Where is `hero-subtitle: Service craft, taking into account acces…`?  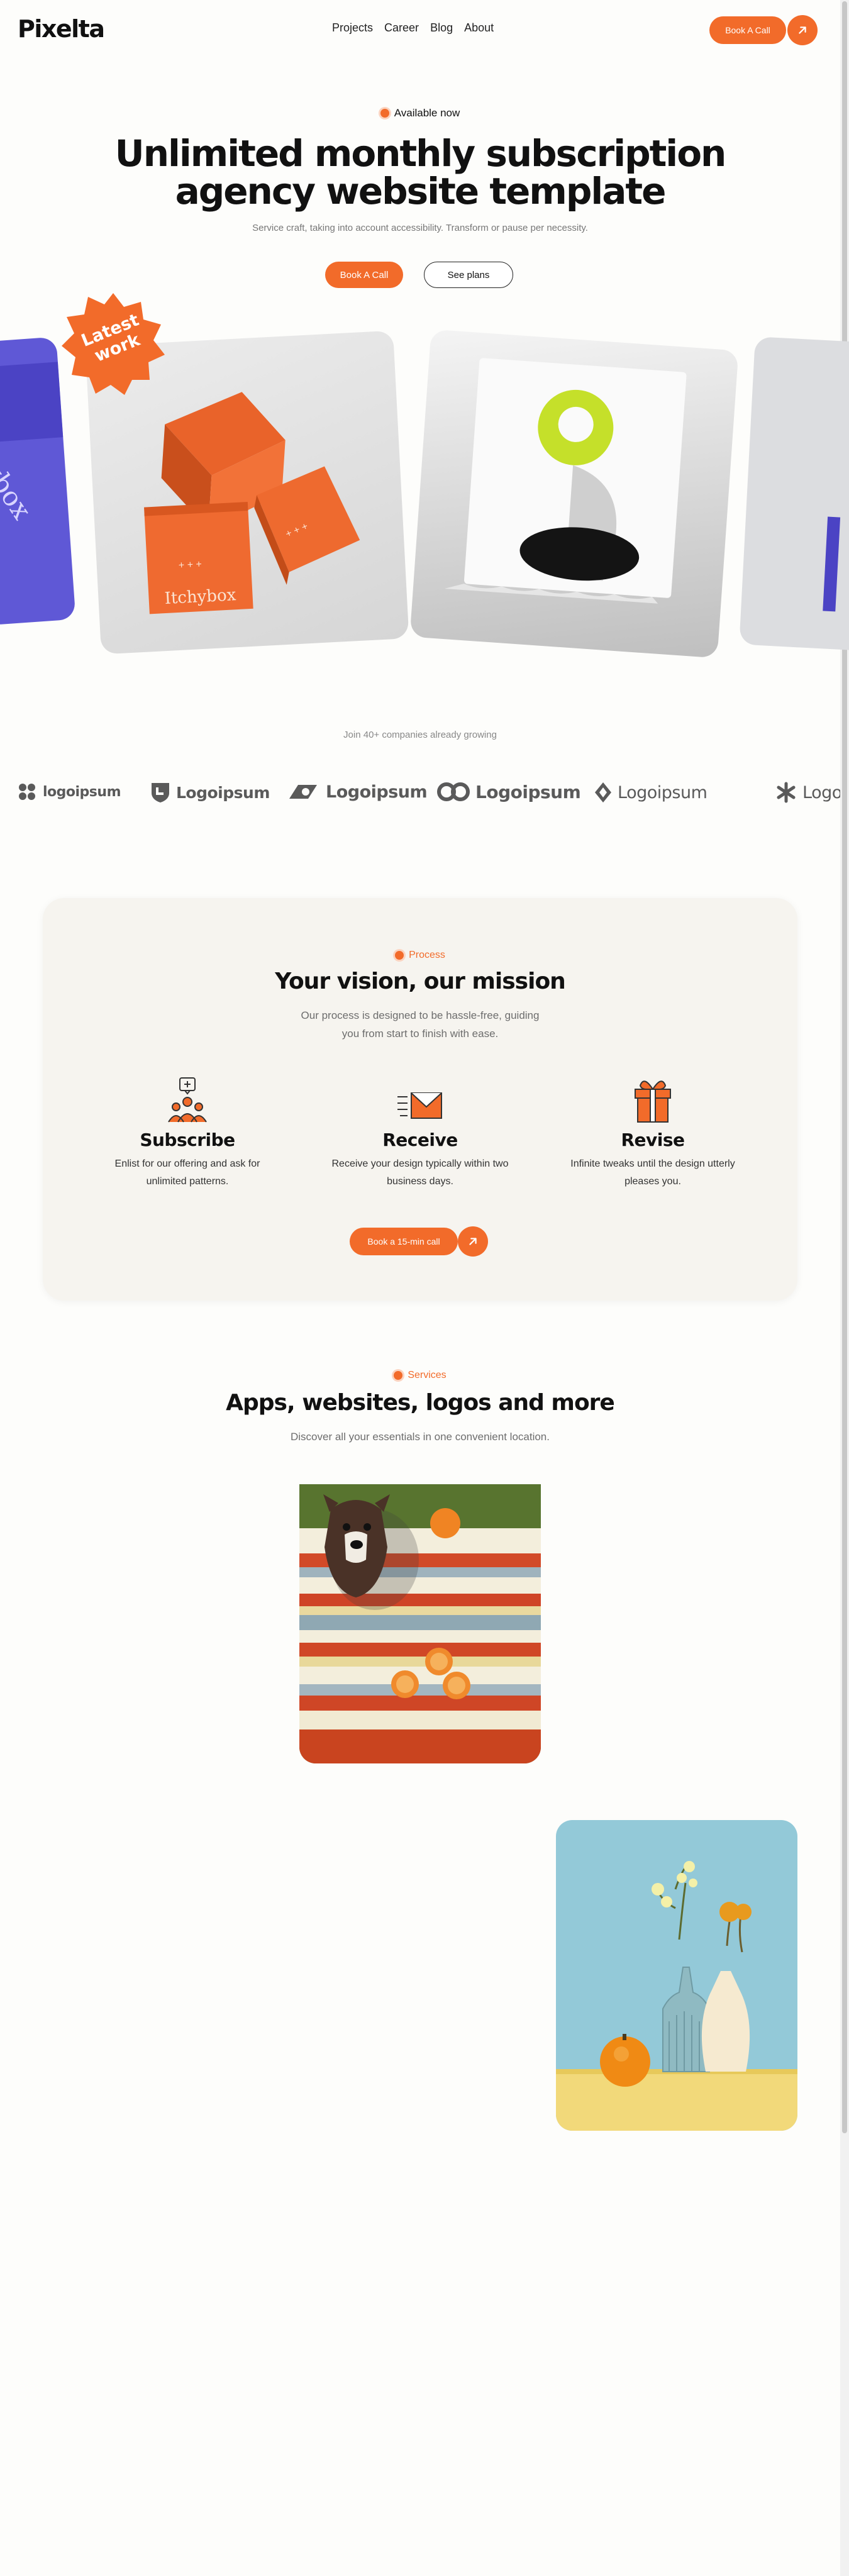
hero-subtitle: Service craft, taking into account acces… is located at coordinates (420, 228).